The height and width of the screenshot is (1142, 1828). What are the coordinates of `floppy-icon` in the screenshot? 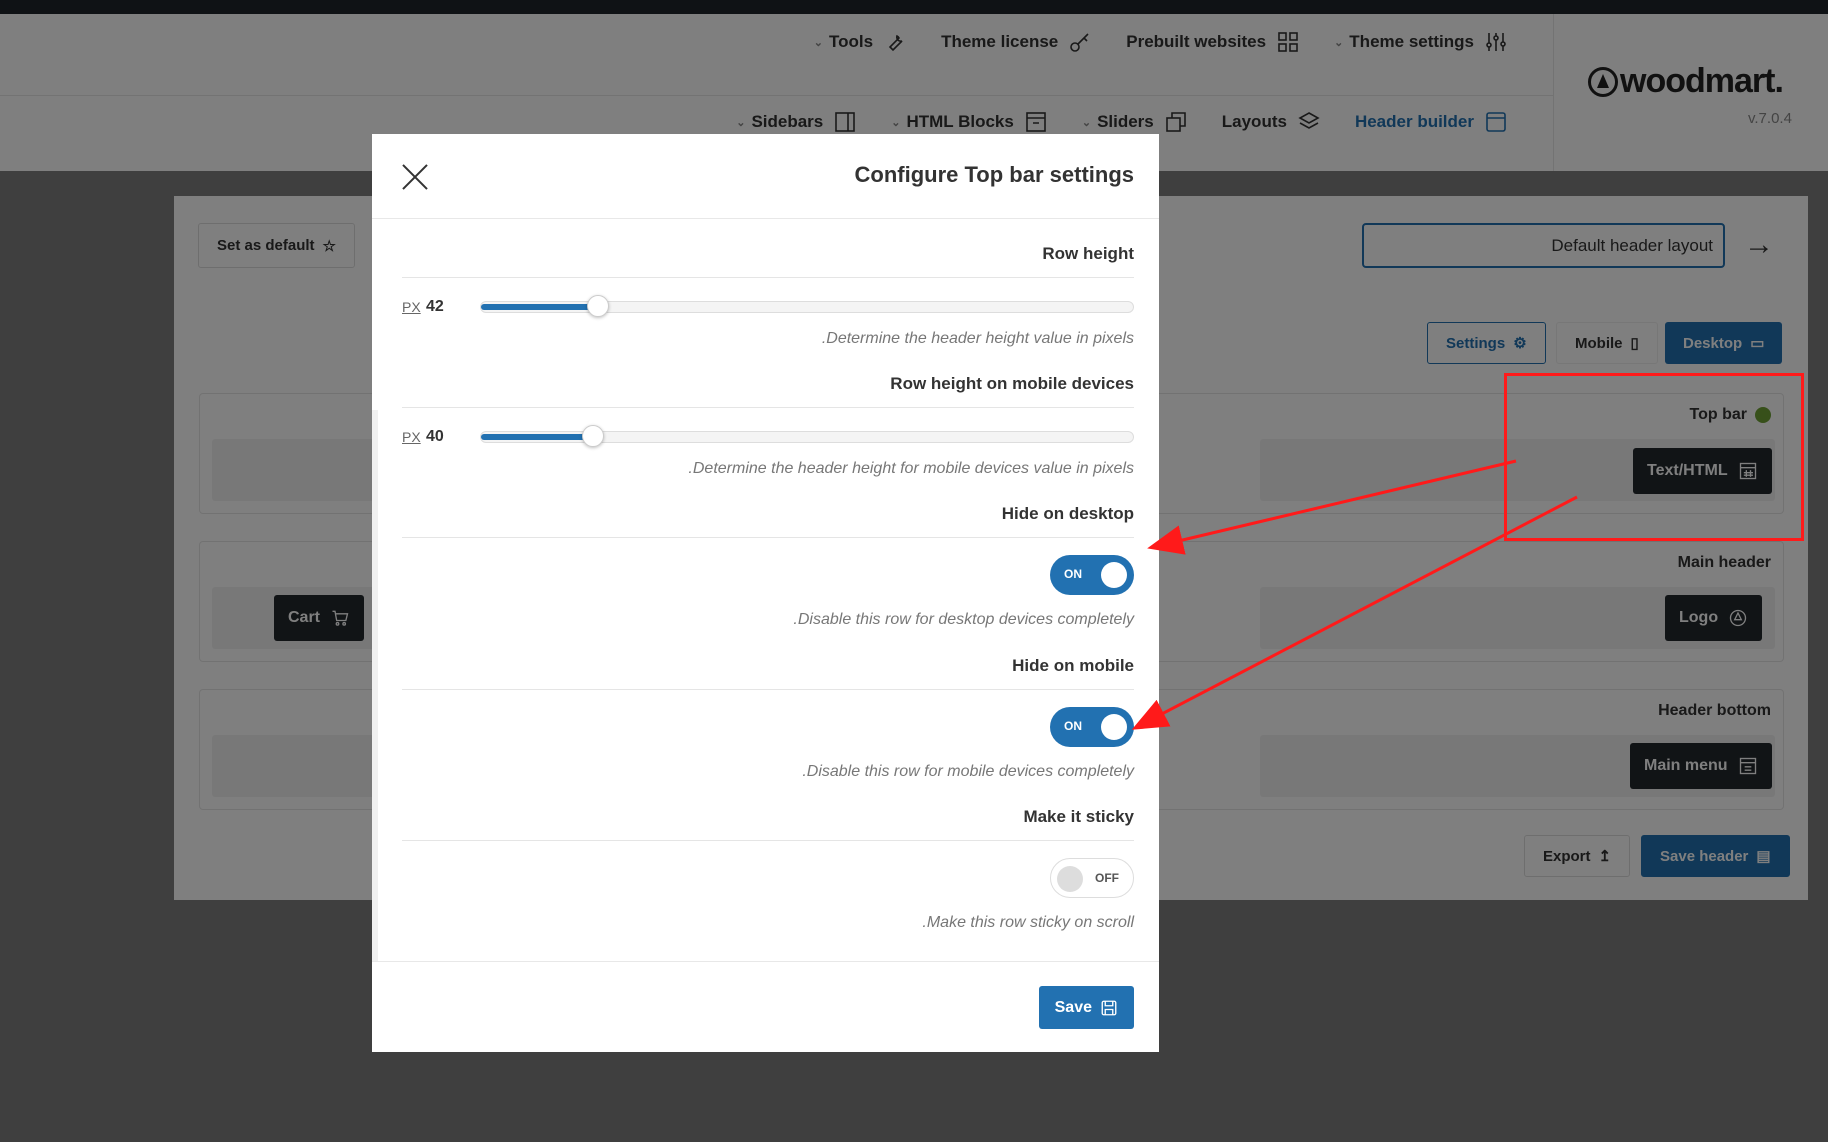 It's located at (1109, 1007).